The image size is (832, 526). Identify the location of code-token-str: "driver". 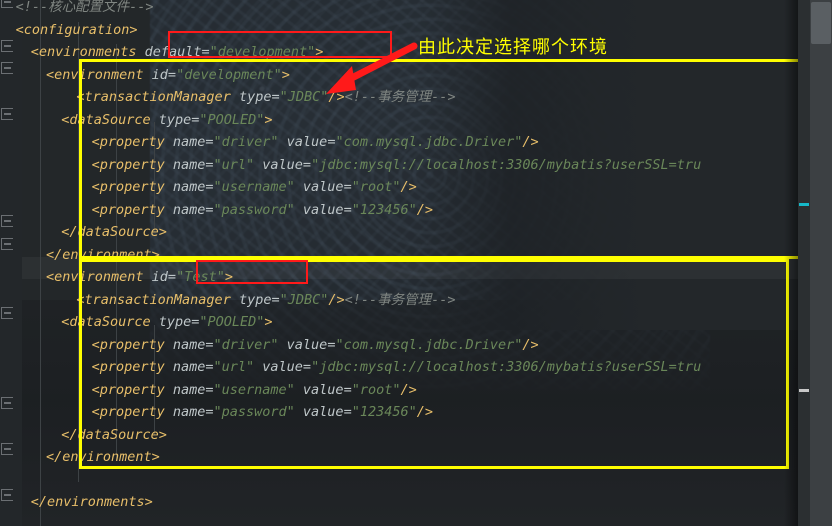
(246, 344).